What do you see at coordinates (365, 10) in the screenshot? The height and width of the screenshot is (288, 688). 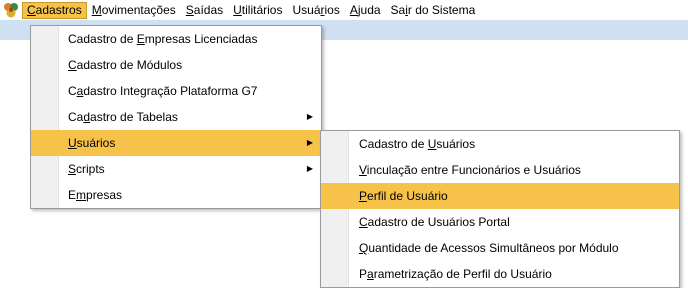 I see `menu-ajuda: Ajuda` at bounding box center [365, 10].